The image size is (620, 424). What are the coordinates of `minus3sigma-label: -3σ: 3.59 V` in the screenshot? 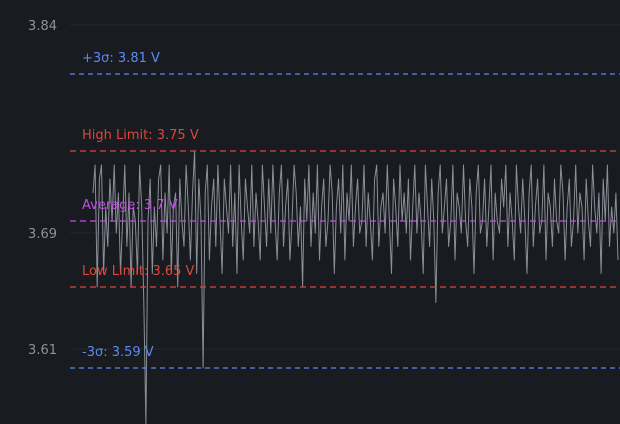 It's located at (118, 352).